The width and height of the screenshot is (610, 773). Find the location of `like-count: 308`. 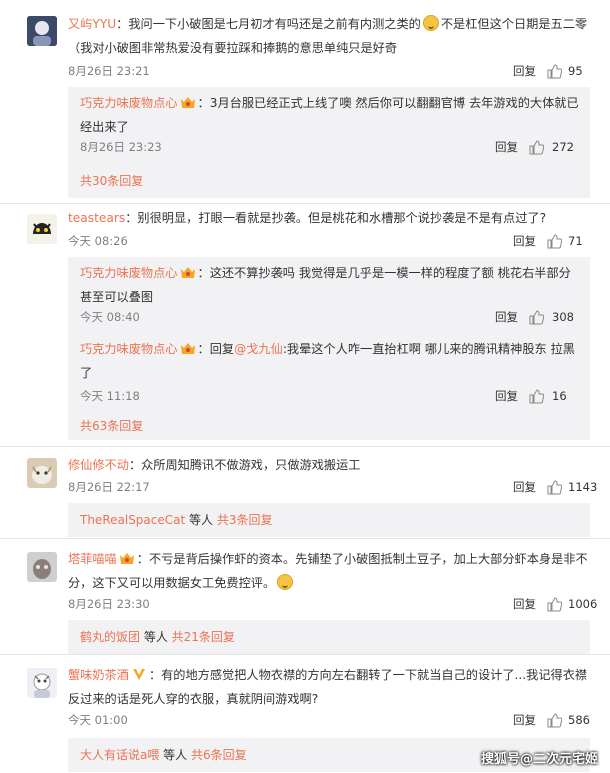

like-count: 308 is located at coordinates (563, 317).